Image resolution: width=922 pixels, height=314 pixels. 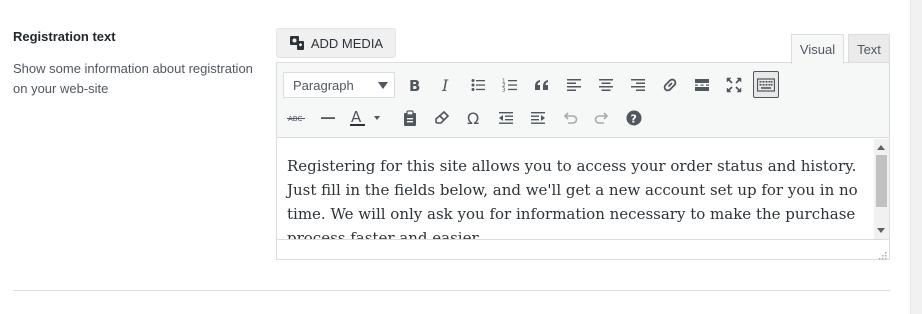 I want to click on outdent-icon, so click(x=506, y=118).